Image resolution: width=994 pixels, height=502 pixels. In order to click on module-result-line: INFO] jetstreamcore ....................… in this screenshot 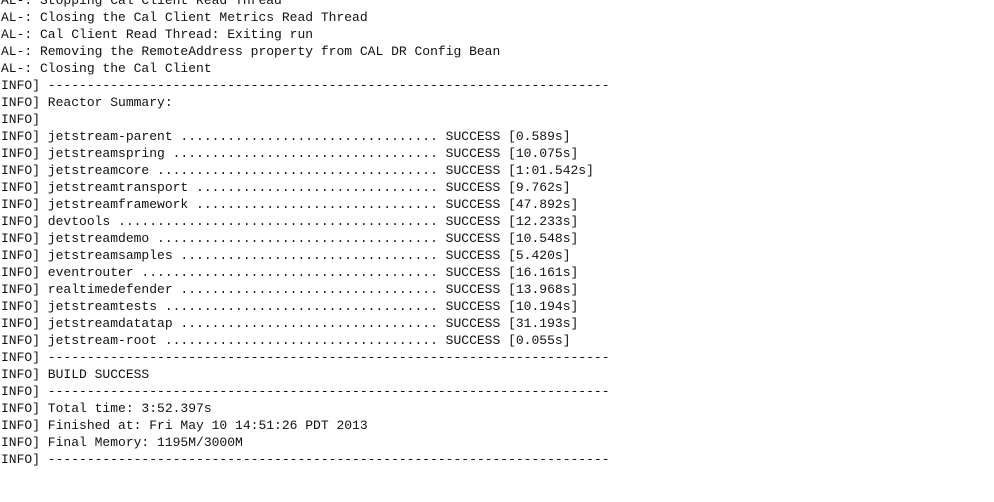, I will do `click(297, 170)`.